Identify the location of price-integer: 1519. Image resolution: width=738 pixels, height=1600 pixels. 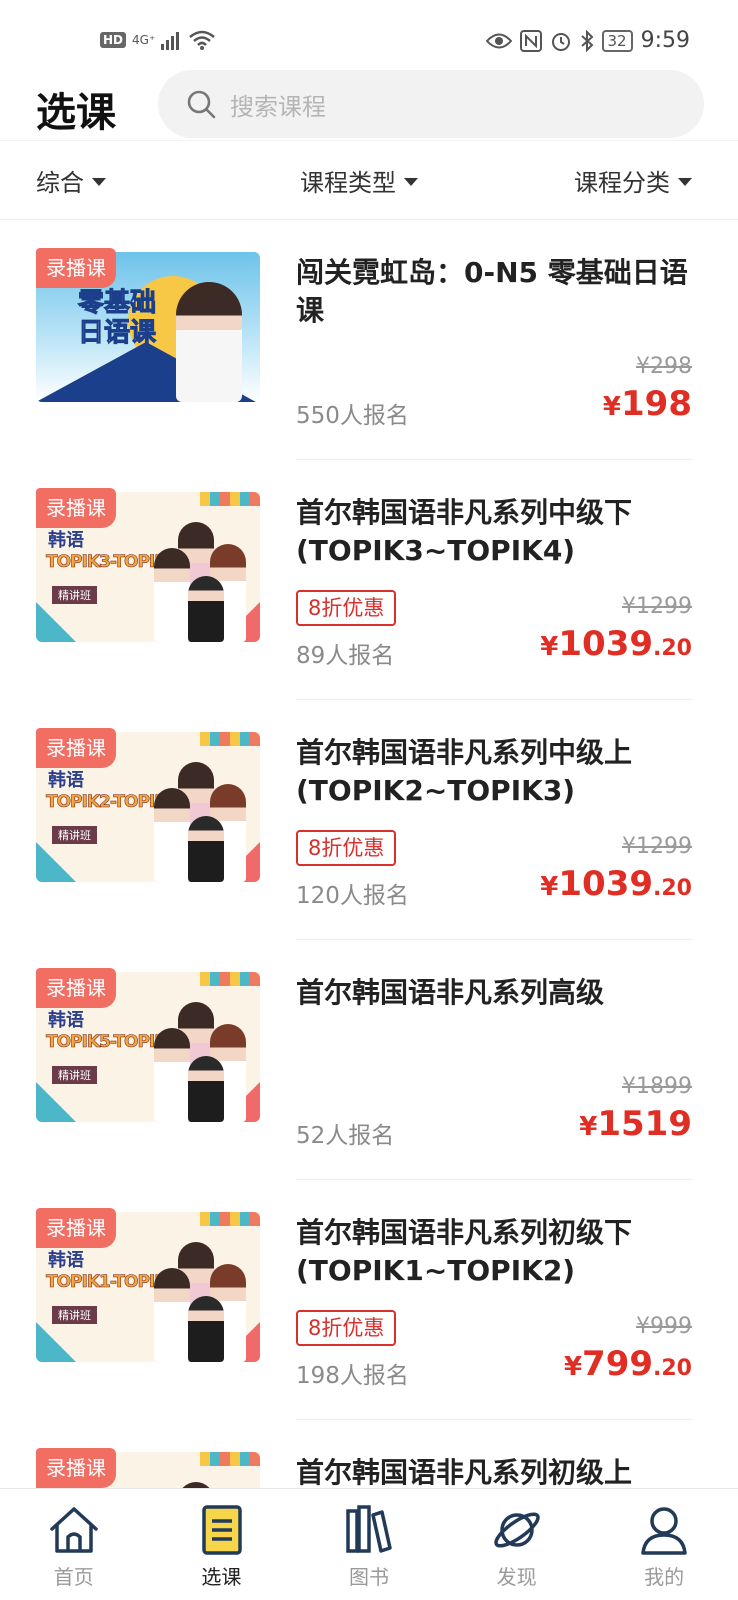
(644, 1124).